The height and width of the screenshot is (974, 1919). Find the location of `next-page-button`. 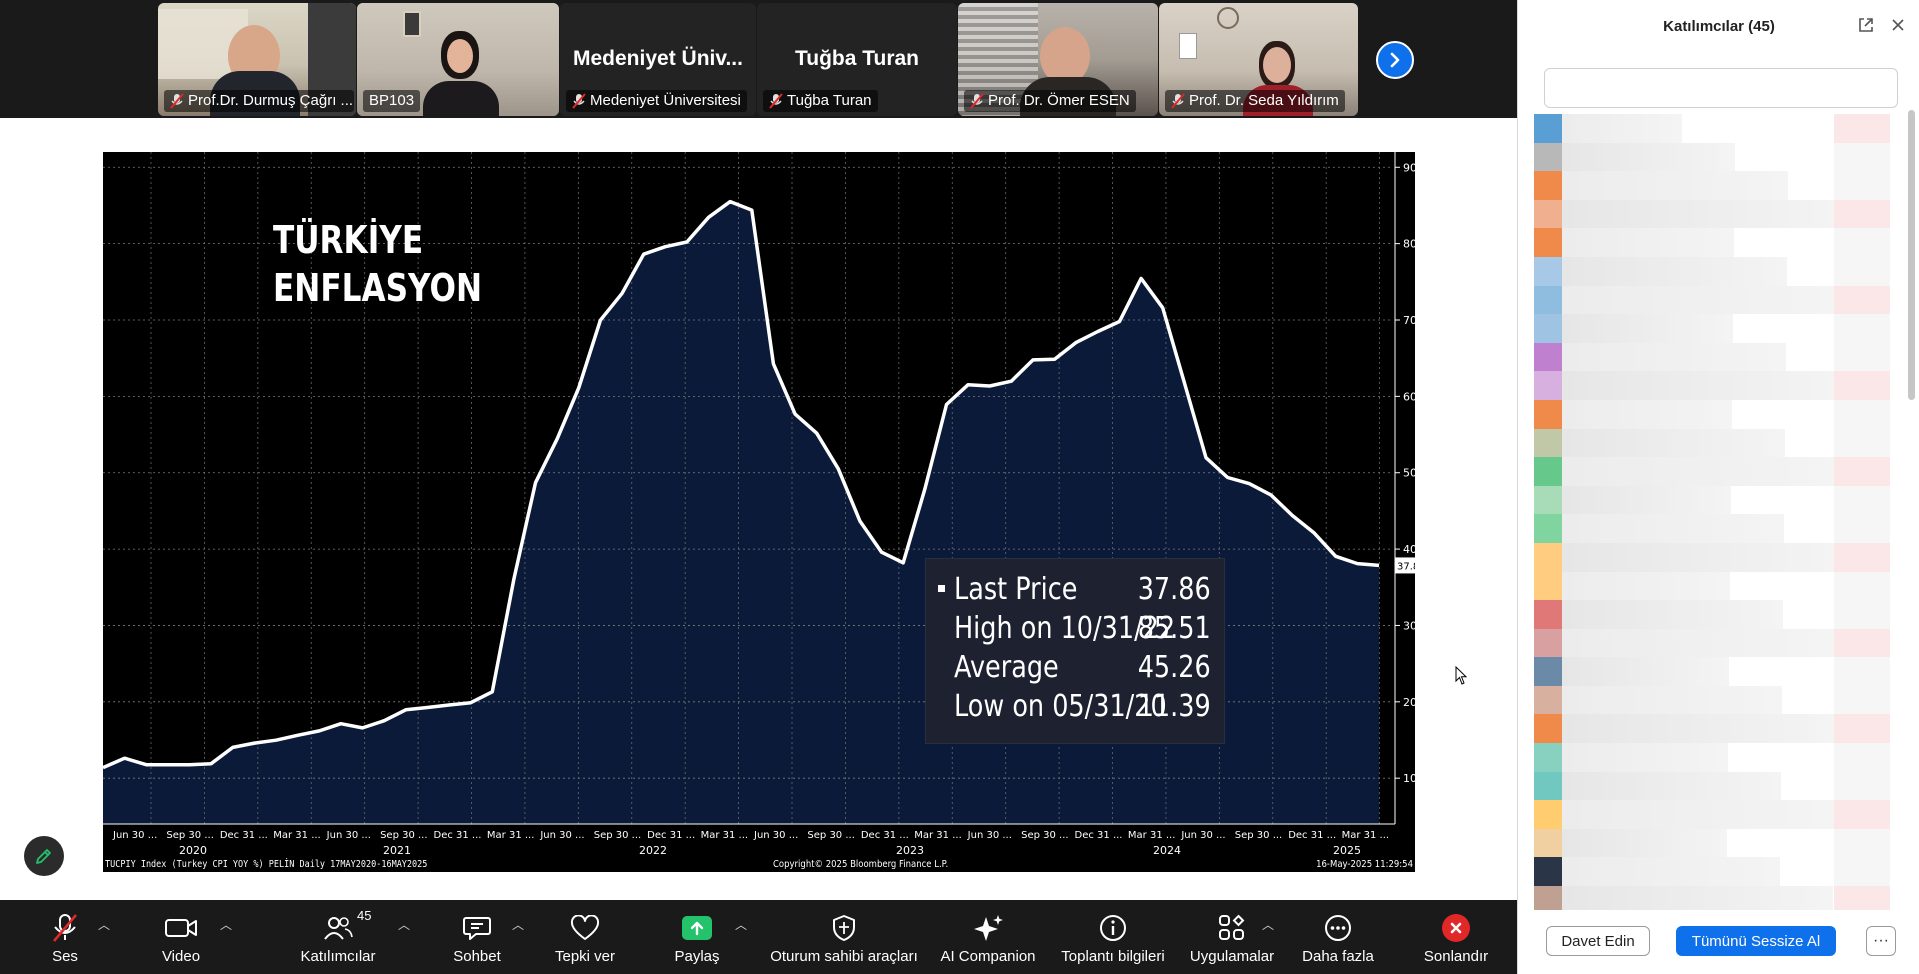

next-page-button is located at coordinates (1395, 60).